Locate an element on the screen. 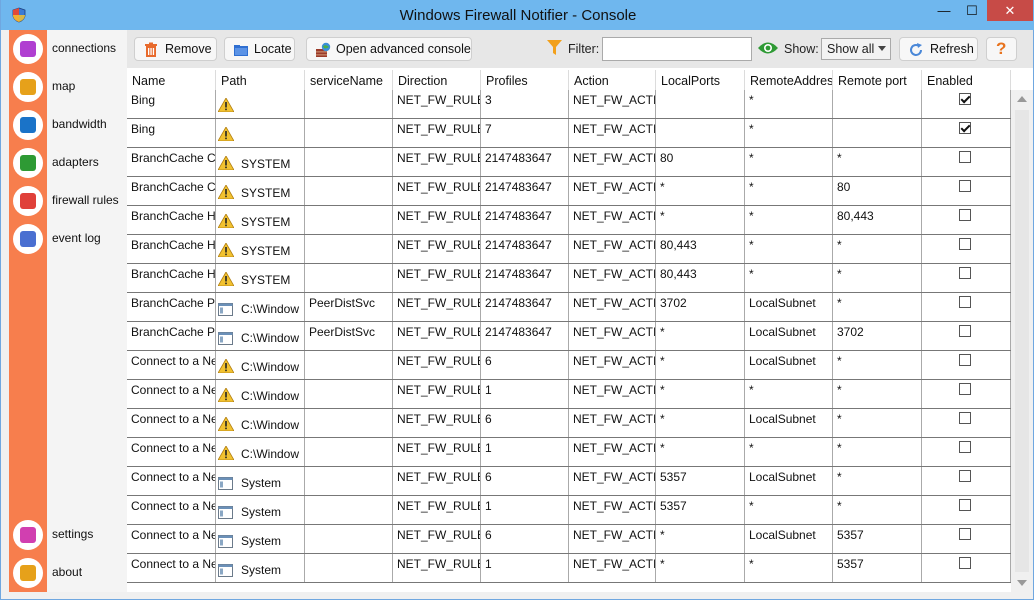 The image size is (1034, 600). scroll-down-icon is located at coordinates (1022, 583).